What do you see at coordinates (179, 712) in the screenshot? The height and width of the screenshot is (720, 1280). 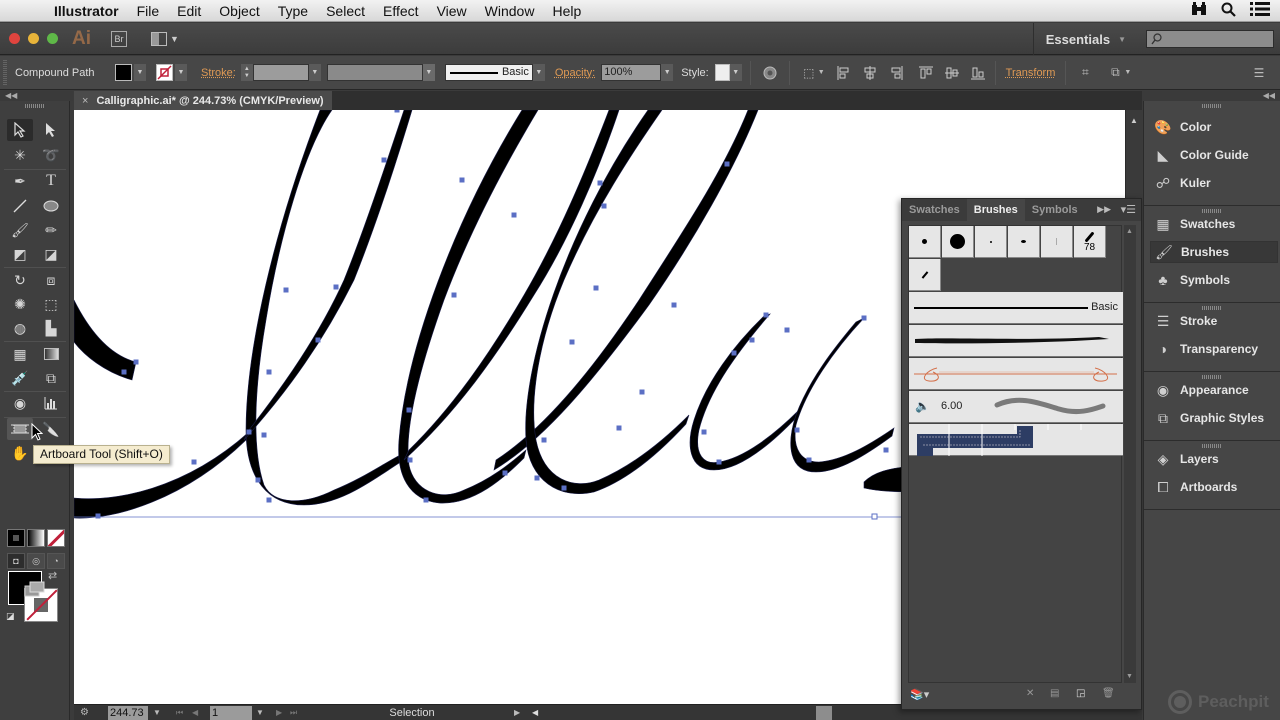 I see `first-artboard-button: ⏮` at bounding box center [179, 712].